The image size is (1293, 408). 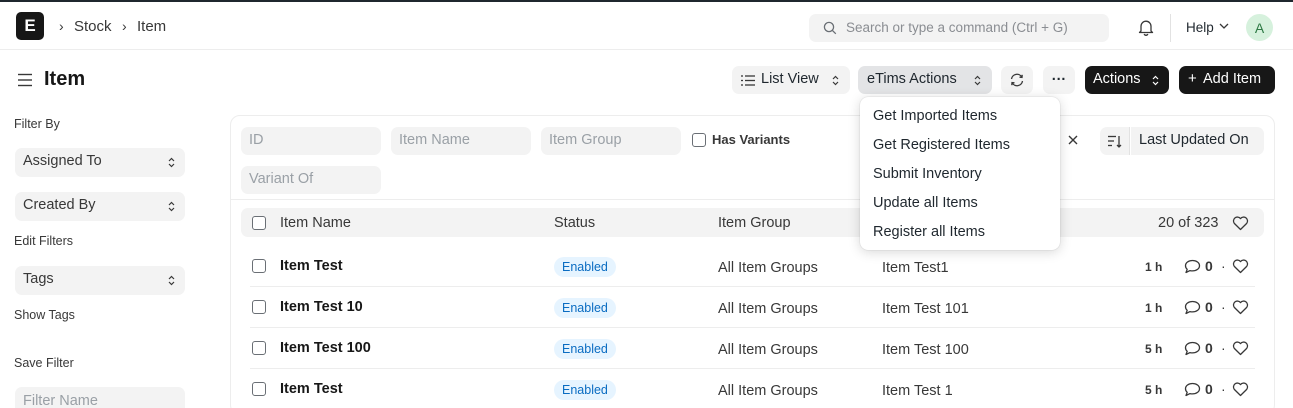 I want to click on variant-of-filter-input: Variant Of, so click(x=311, y=180).